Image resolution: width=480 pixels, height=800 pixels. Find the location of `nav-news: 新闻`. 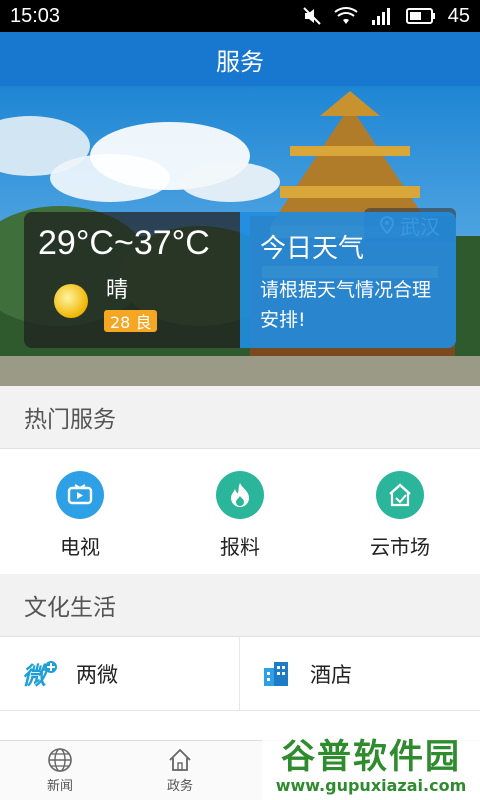

nav-news: 新闻 is located at coordinates (60, 770).